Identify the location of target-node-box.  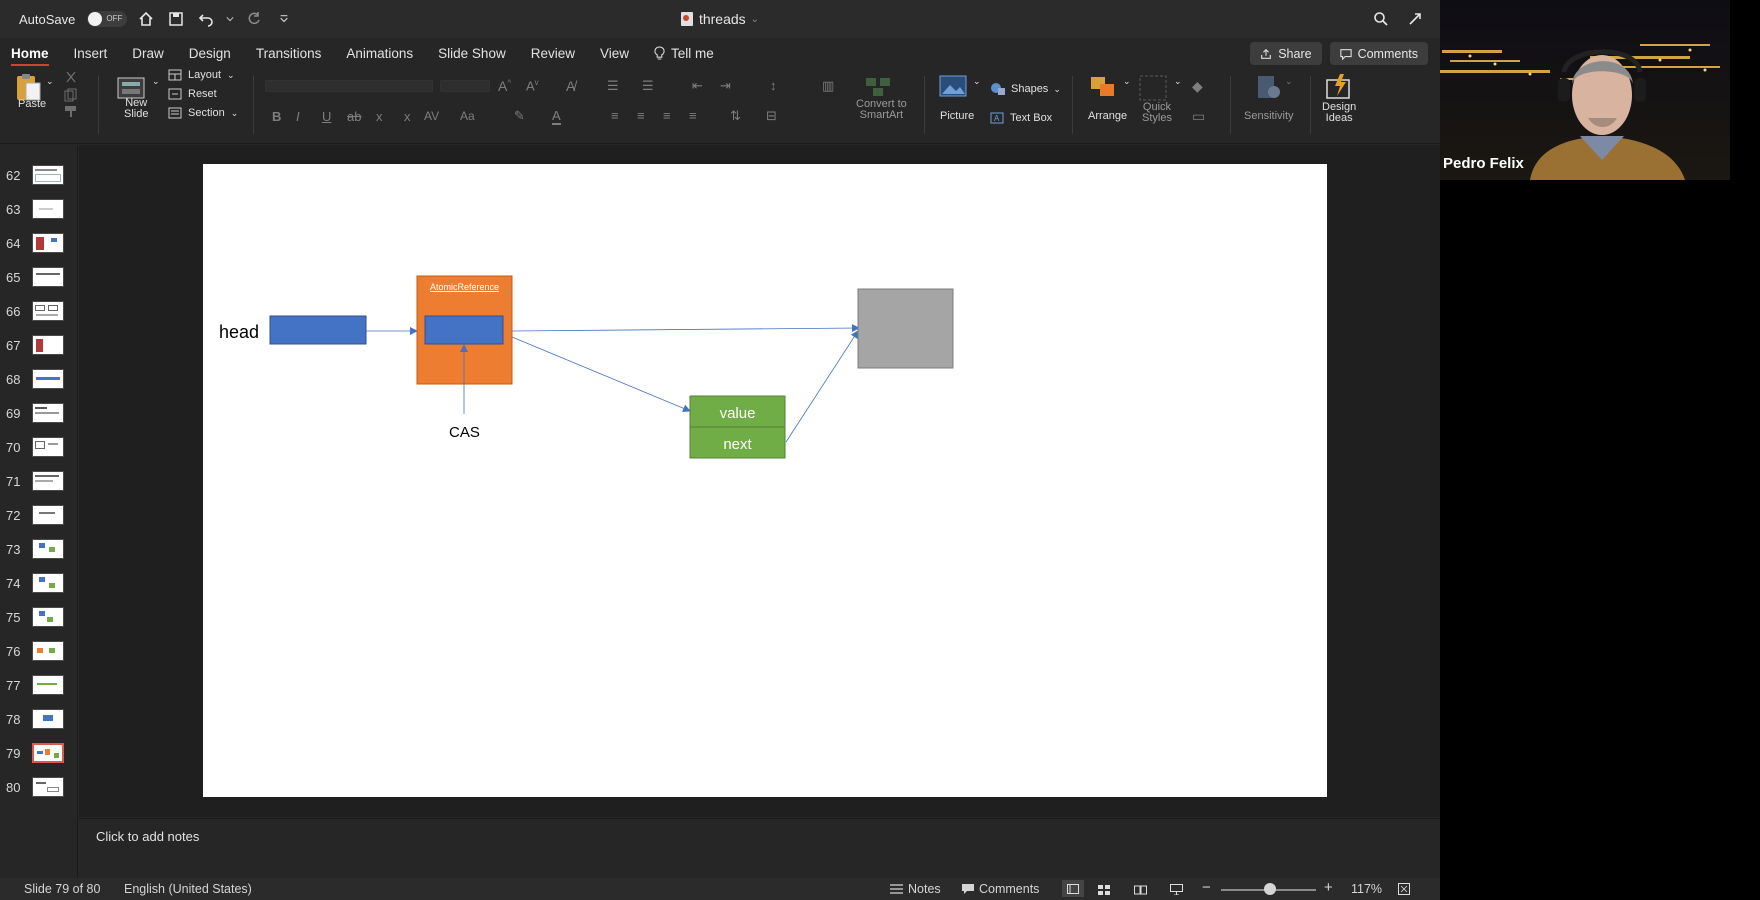
(905, 328).